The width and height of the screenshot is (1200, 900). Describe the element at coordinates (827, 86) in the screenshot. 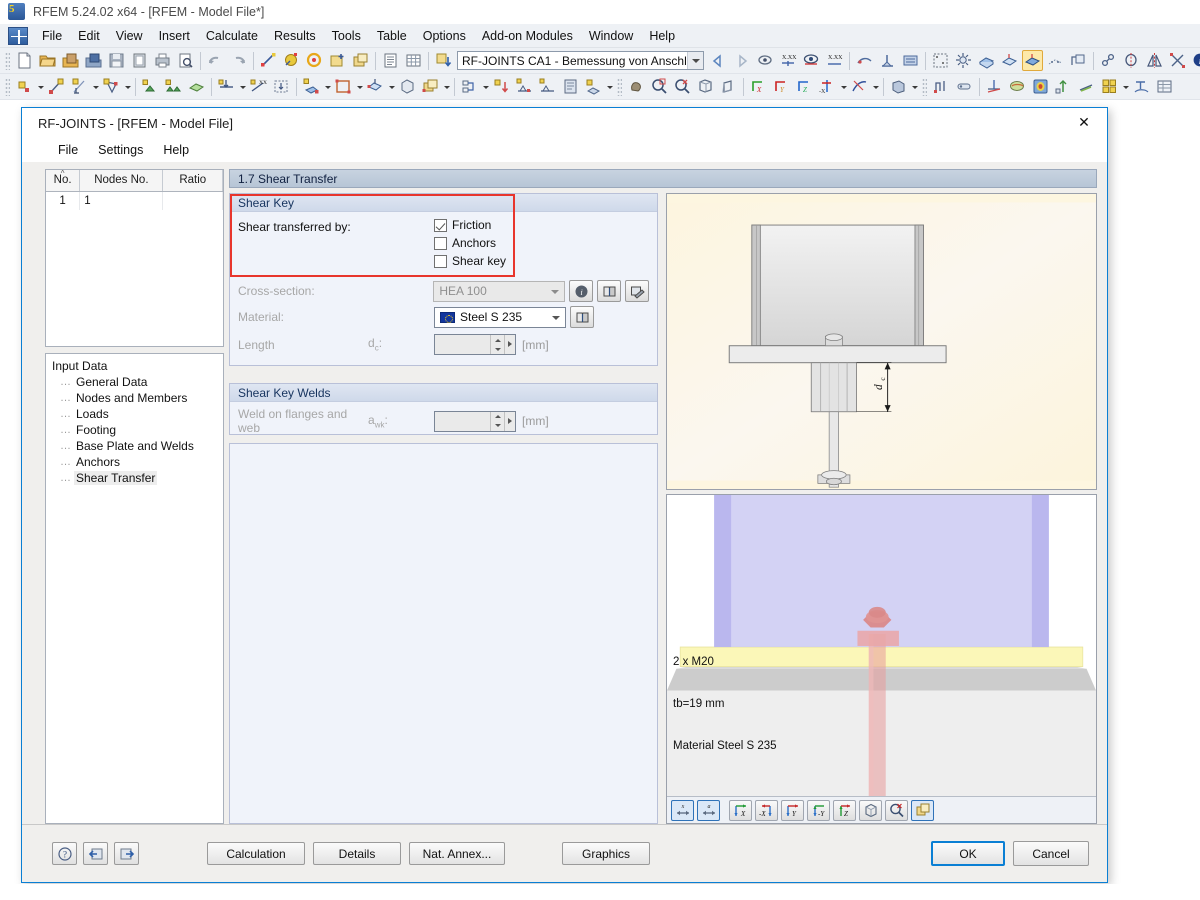

I see `view-in-minus-x-icon: -X` at that location.